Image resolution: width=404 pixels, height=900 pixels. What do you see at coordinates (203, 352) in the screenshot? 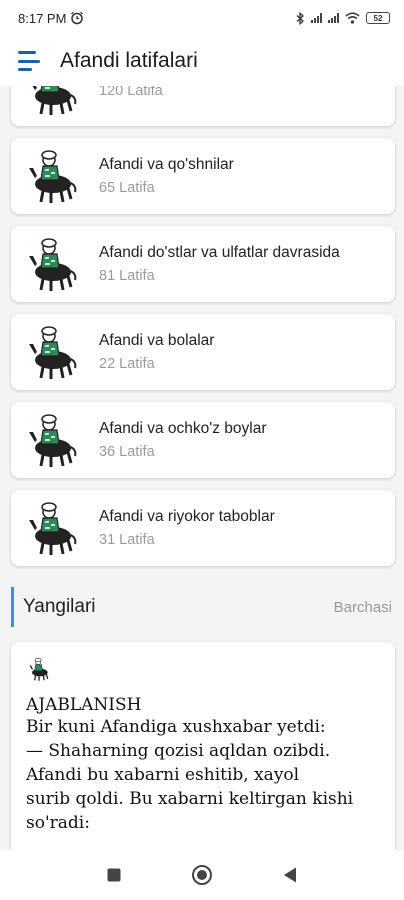
I see `category-card: Afandi va bolalar 22 Latifa` at bounding box center [203, 352].